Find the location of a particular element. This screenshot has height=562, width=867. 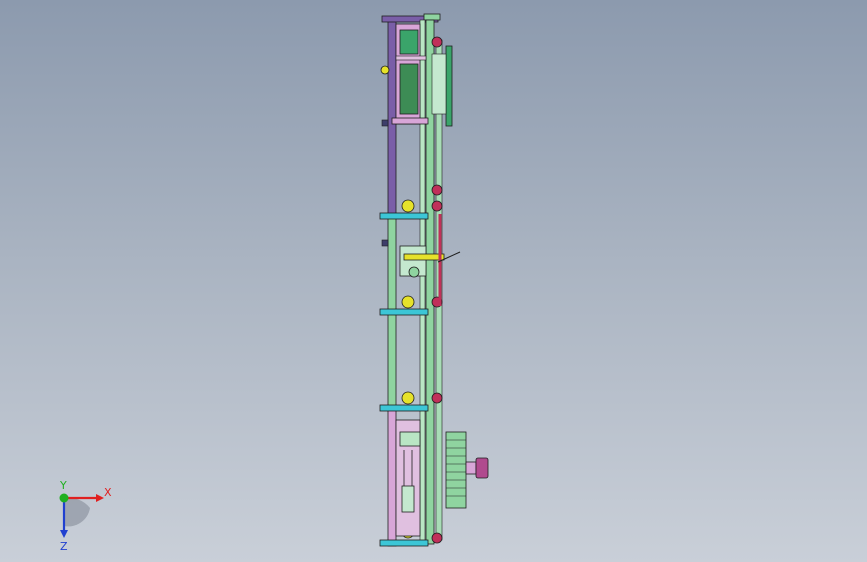

upper-green-panel is located at coordinates (409, 89).